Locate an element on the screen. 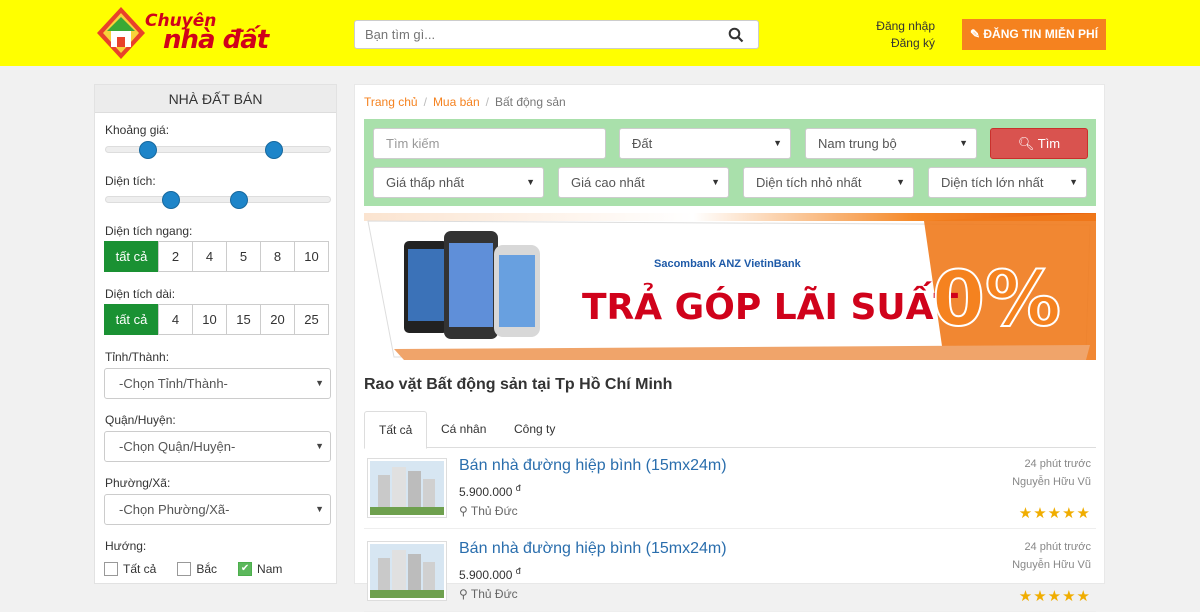  search-input is located at coordinates (535, 34).